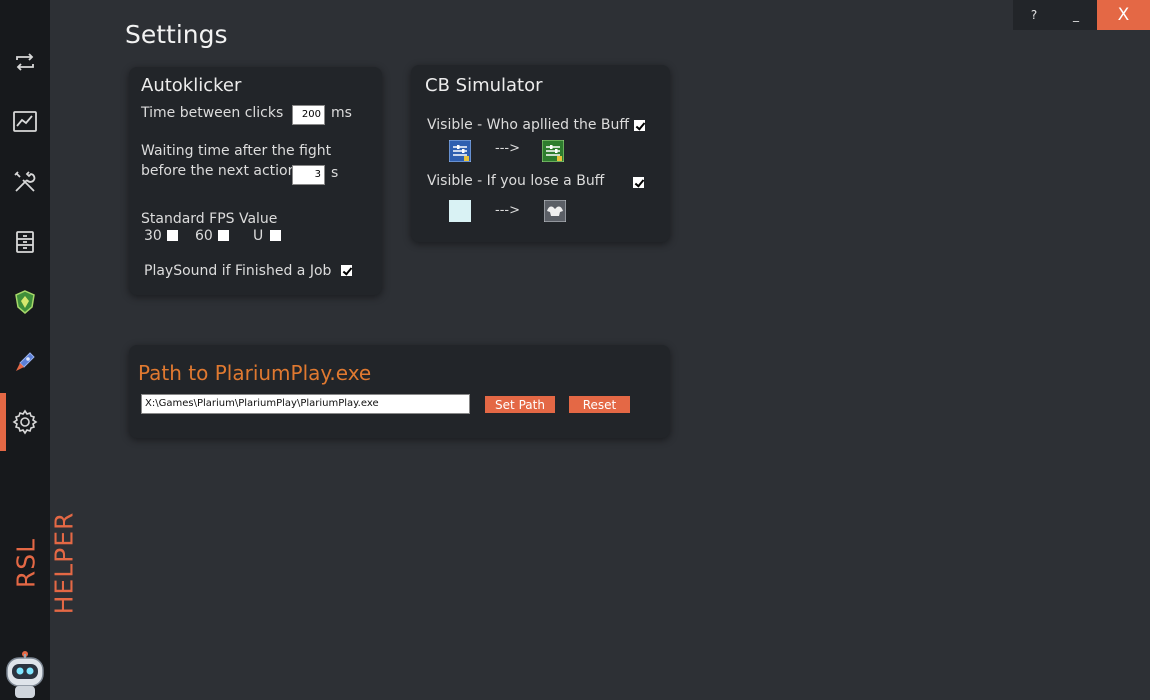 The height and width of the screenshot is (700, 1150). What do you see at coordinates (599, 404) in the screenshot?
I see `reset-button: Reset` at bounding box center [599, 404].